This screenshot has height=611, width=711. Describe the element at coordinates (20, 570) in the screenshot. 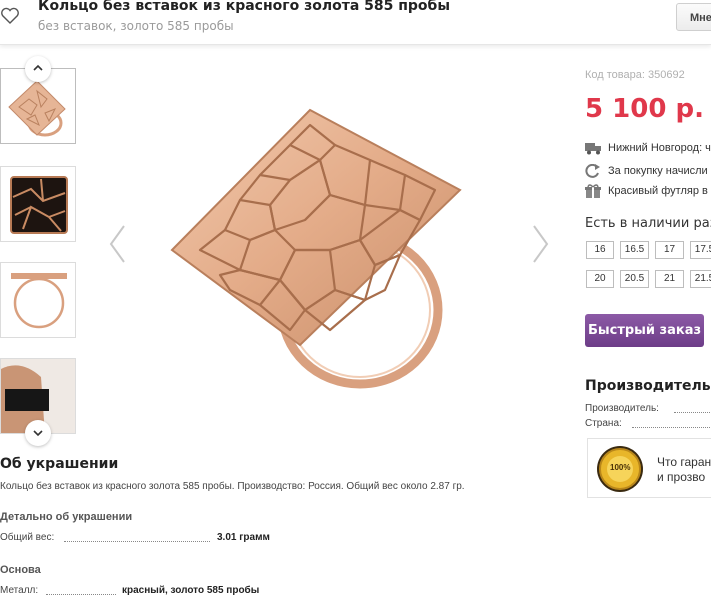

I see `basis-title: Основа` at that location.